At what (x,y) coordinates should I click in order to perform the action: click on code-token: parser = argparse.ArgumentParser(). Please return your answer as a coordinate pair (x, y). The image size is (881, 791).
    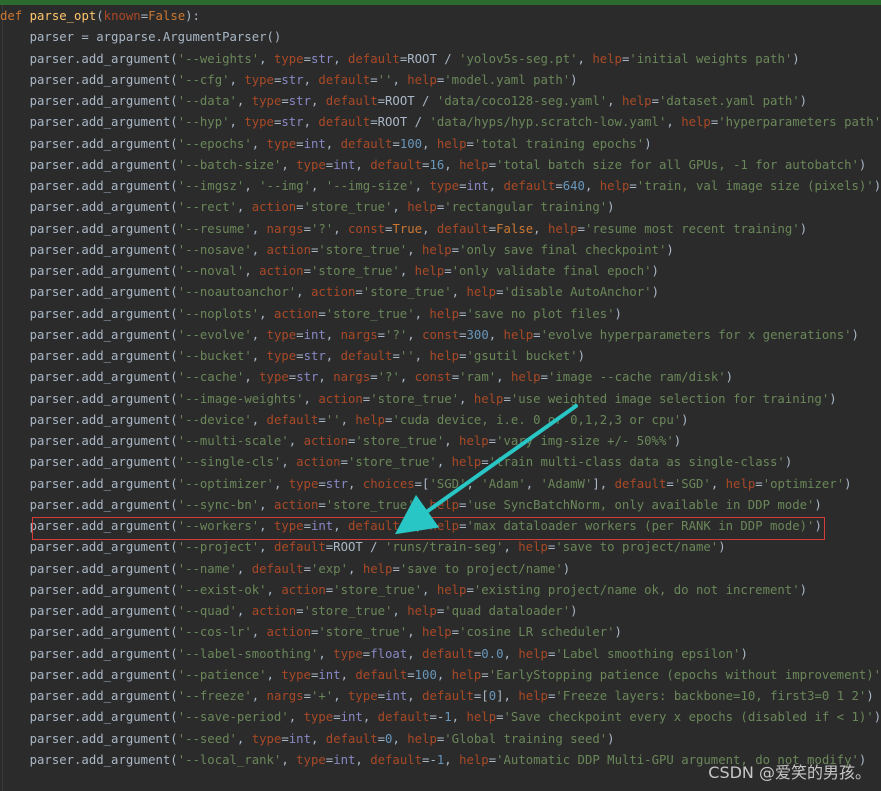
    Looking at the image, I should click on (141, 37).